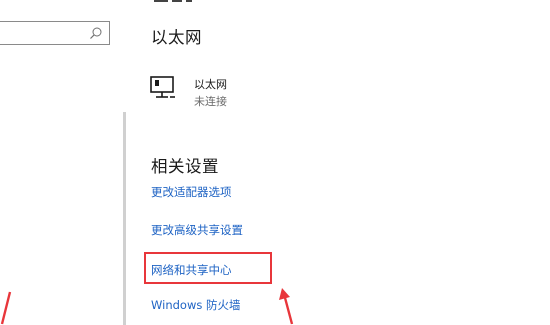 Image resolution: width=550 pixels, height=325 pixels. I want to click on change-advanced-sharing-link: 更改高级共享设置, so click(197, 230).